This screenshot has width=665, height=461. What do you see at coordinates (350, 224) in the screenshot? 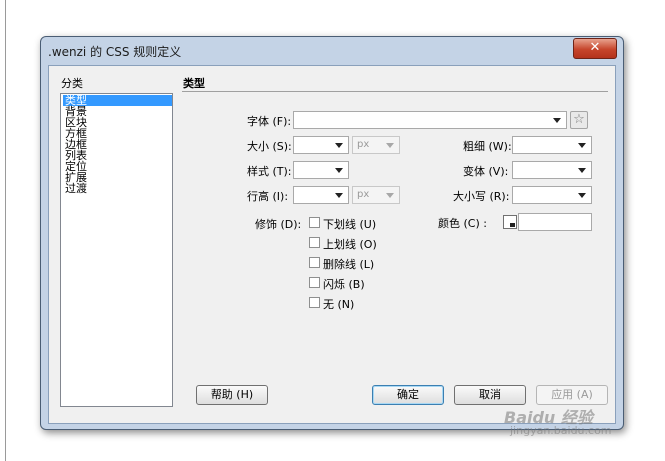
I see `underline-label: 下划线 (U)` at bounding box center [350, 224].